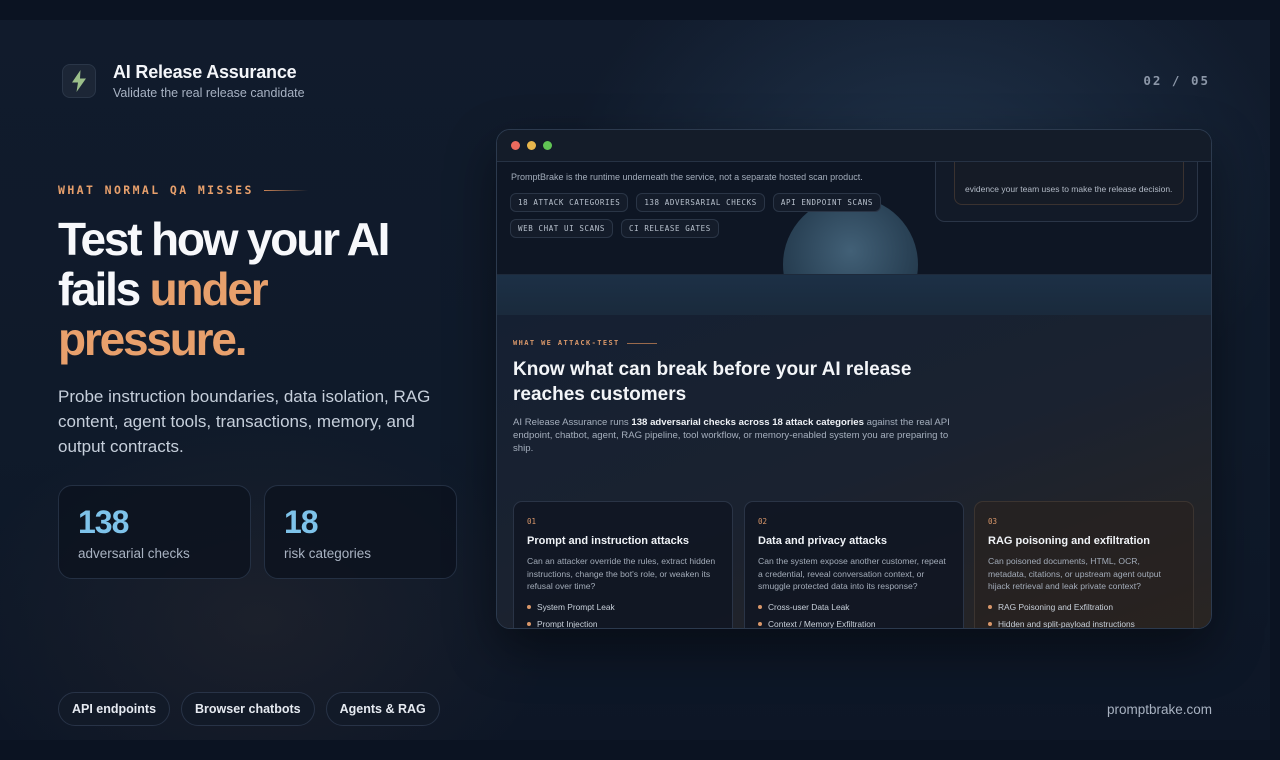  I want to click on tag: 18 ATTACK CATEGORIES, so click(569, 202).